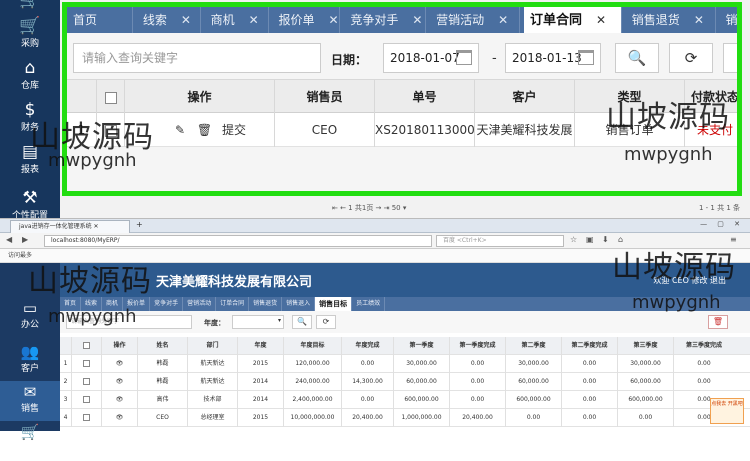  What do you see at coordinates (169, 20) in the screenshot?
I see `tab-clues: 线索 ✕` at bounding box center [169, 20].